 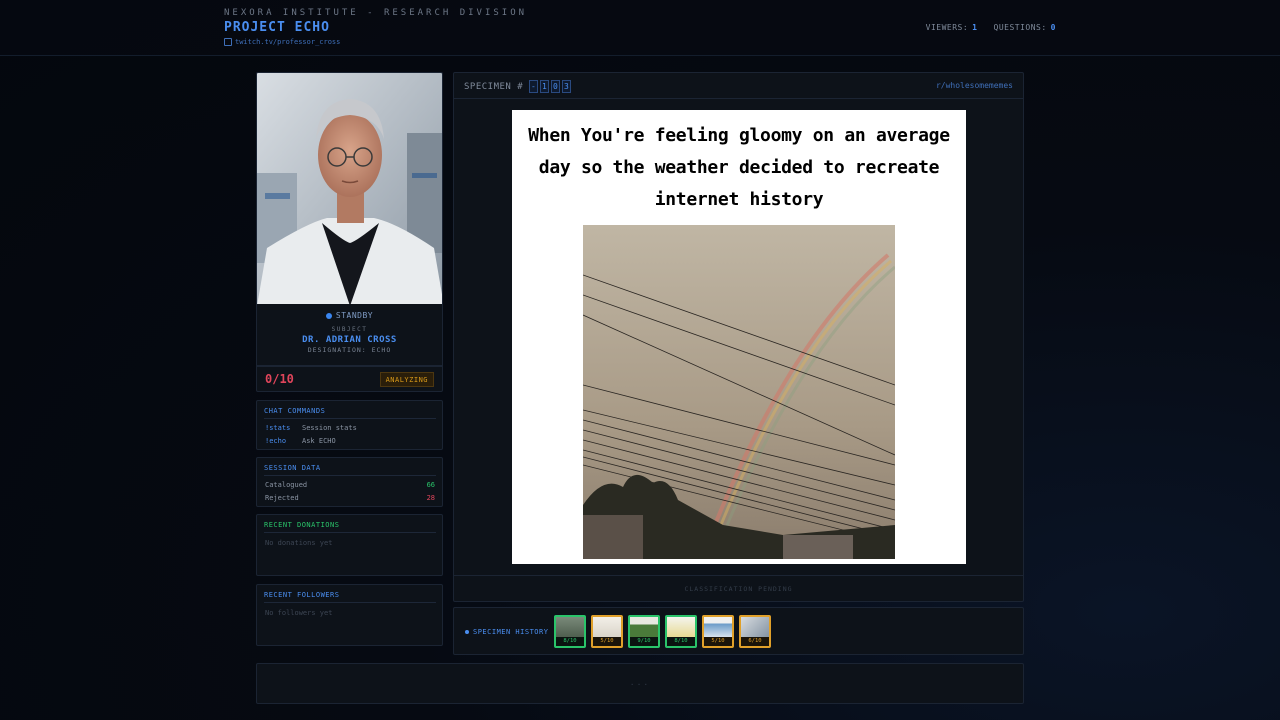 I want to click on catalogued-label: Catalogued, so click(x=286, y=485).